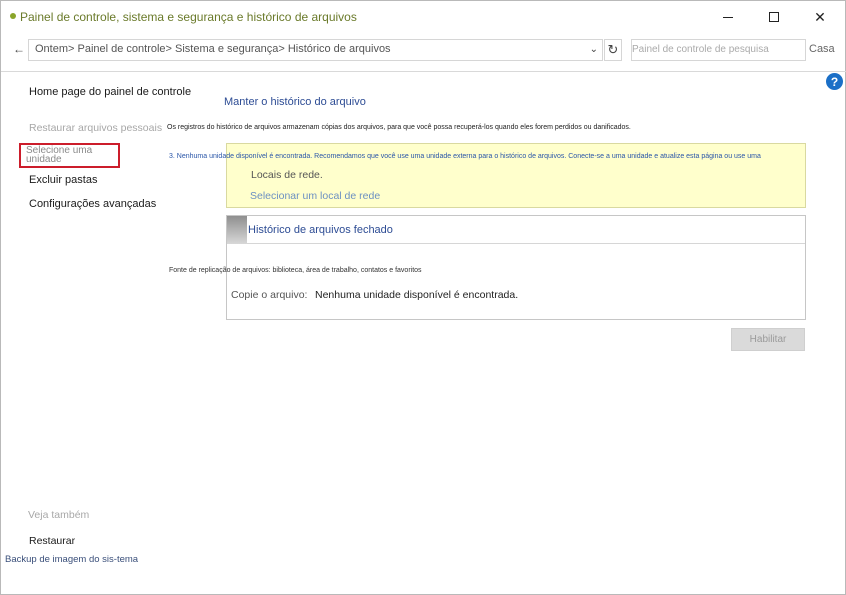 The width and height of the screenshot is (846, 595). What do you see at coordinates (700, 49) in the screenshot?
I see `search-placeholder: Painel de controle de pesquisa` at bounding box center [700, 49].